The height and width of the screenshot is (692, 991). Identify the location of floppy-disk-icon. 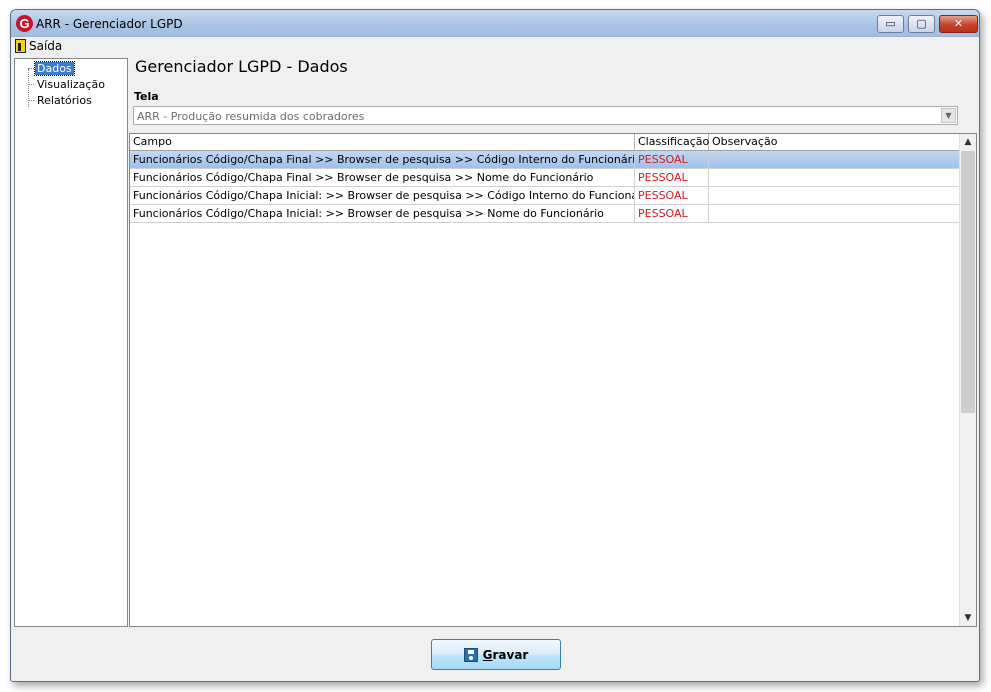
(470, 654).